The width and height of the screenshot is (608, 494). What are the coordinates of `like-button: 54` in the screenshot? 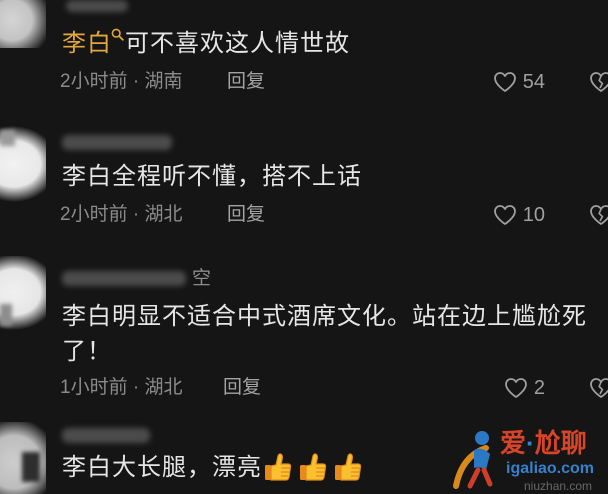 It's located at (519, 82).